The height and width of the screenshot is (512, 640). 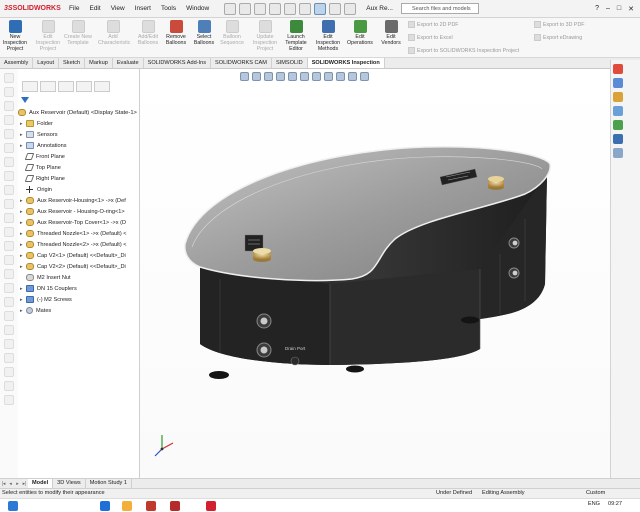 What do you see at coordinates (78, 145) in the screenshot?
I see `tree-item: ▸ Annotations` at bounding box center [78, 145].